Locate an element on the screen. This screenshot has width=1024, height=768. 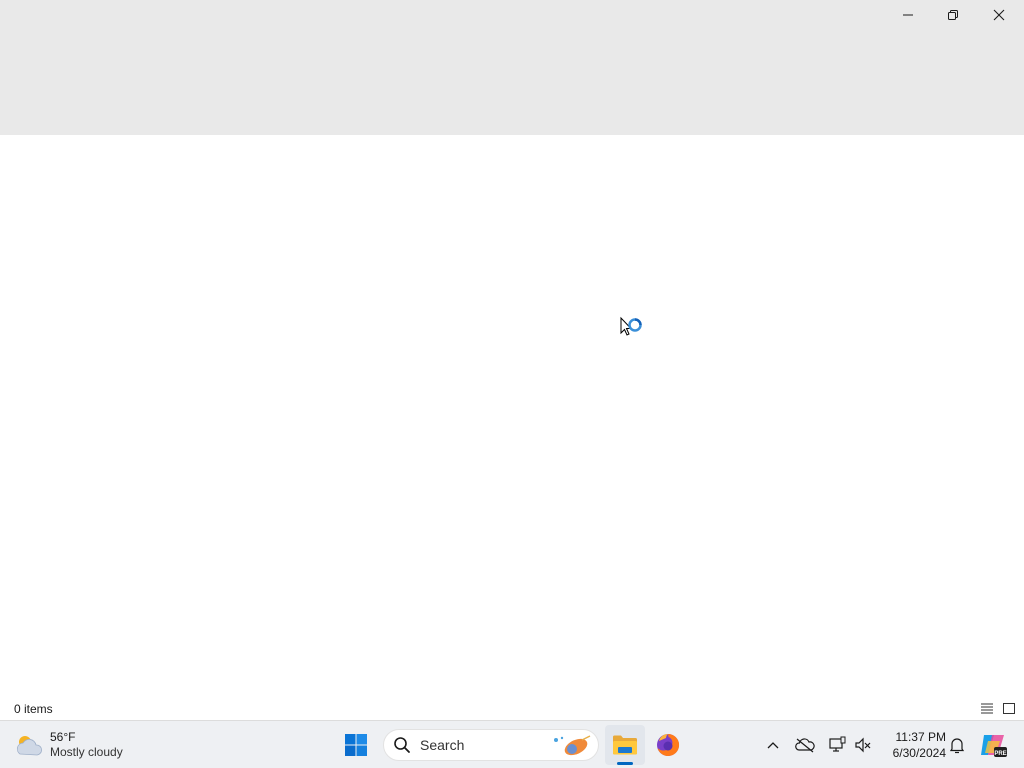
folder-icon is located at coordinates (625, 745).